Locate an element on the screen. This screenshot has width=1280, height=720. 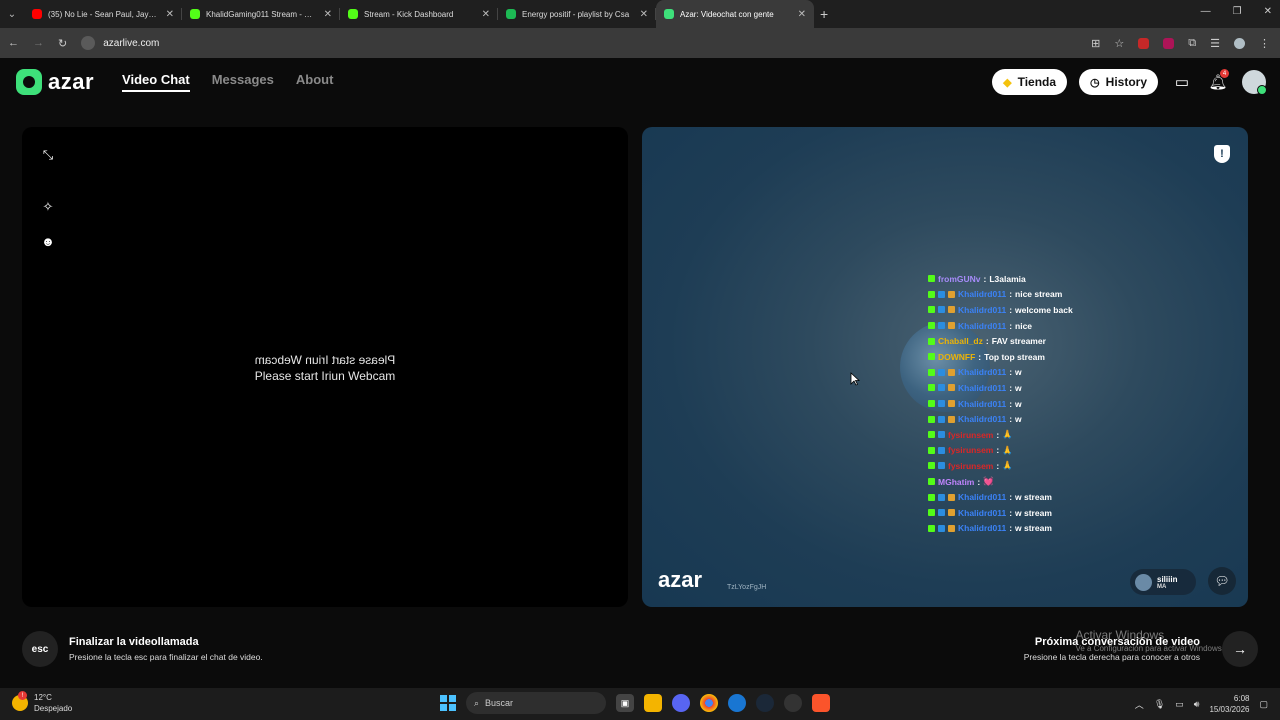
system-tray: ︿ 🎙︎ ▭ 🔊︎ 6:08 15/03/2026 ▢ is located at coordinates (1201, 704).